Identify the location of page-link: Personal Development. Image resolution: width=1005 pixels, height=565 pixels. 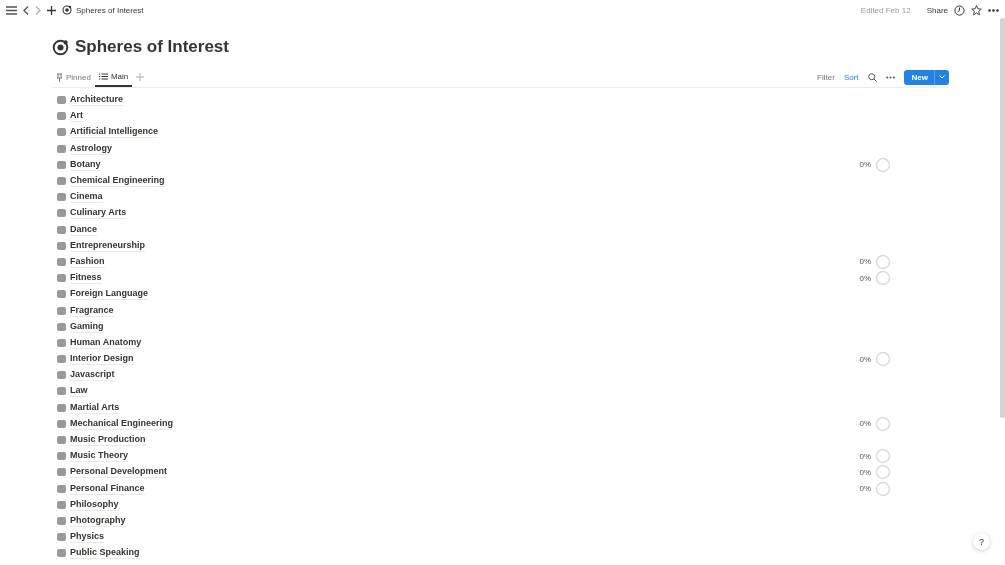
(119, 472).